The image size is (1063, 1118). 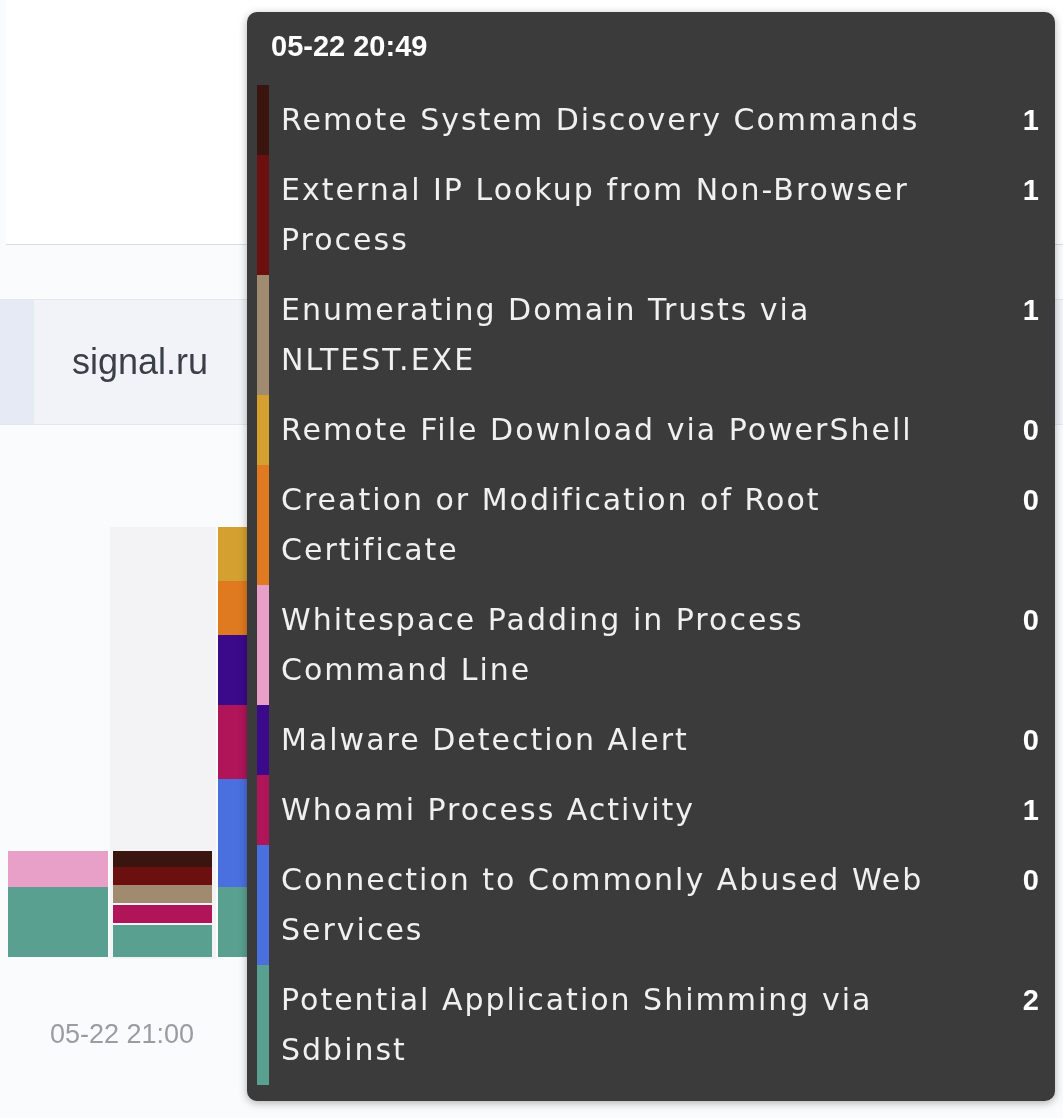 I want to click on domain-text: signal.ru, so click(x=140, y=362).